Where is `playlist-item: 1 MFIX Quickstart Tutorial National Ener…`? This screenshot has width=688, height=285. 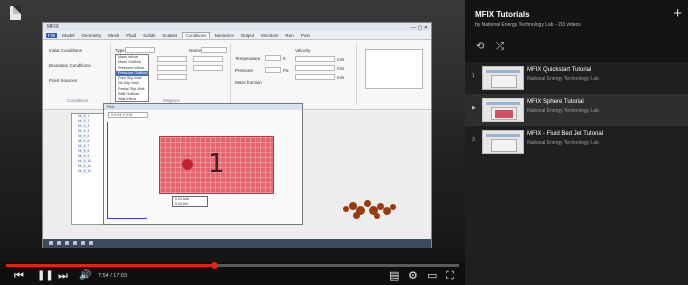
playlist-item: 1 MFIX Quickstart Tutorial National Ener… is located at coordinates (576, 78).